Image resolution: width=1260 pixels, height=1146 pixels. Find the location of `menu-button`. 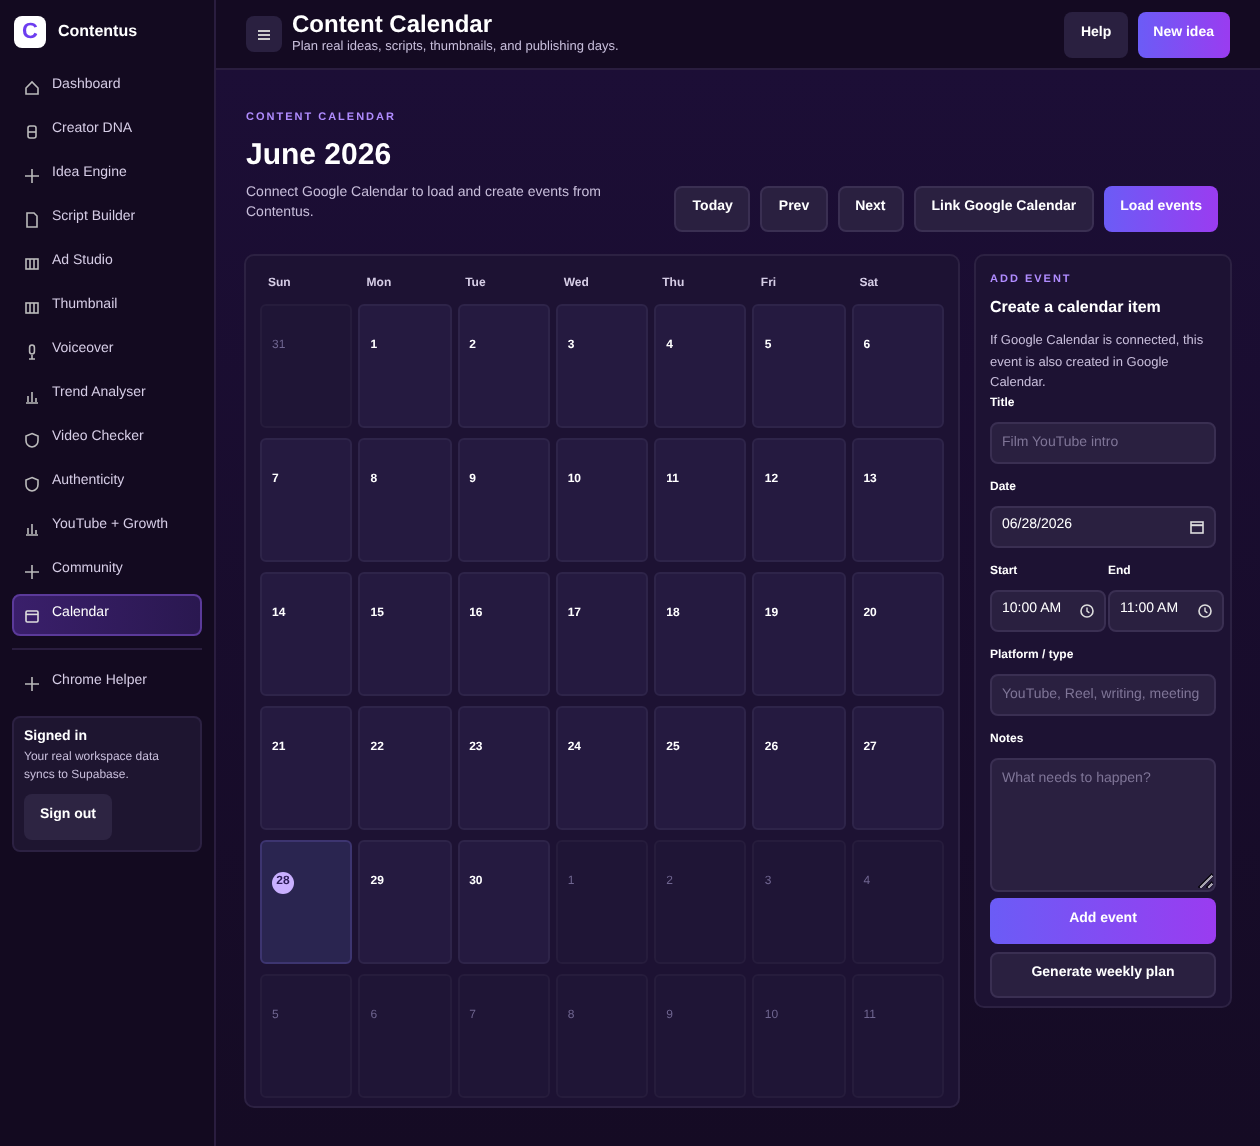

menu-button is located at coordinates (264, 34).